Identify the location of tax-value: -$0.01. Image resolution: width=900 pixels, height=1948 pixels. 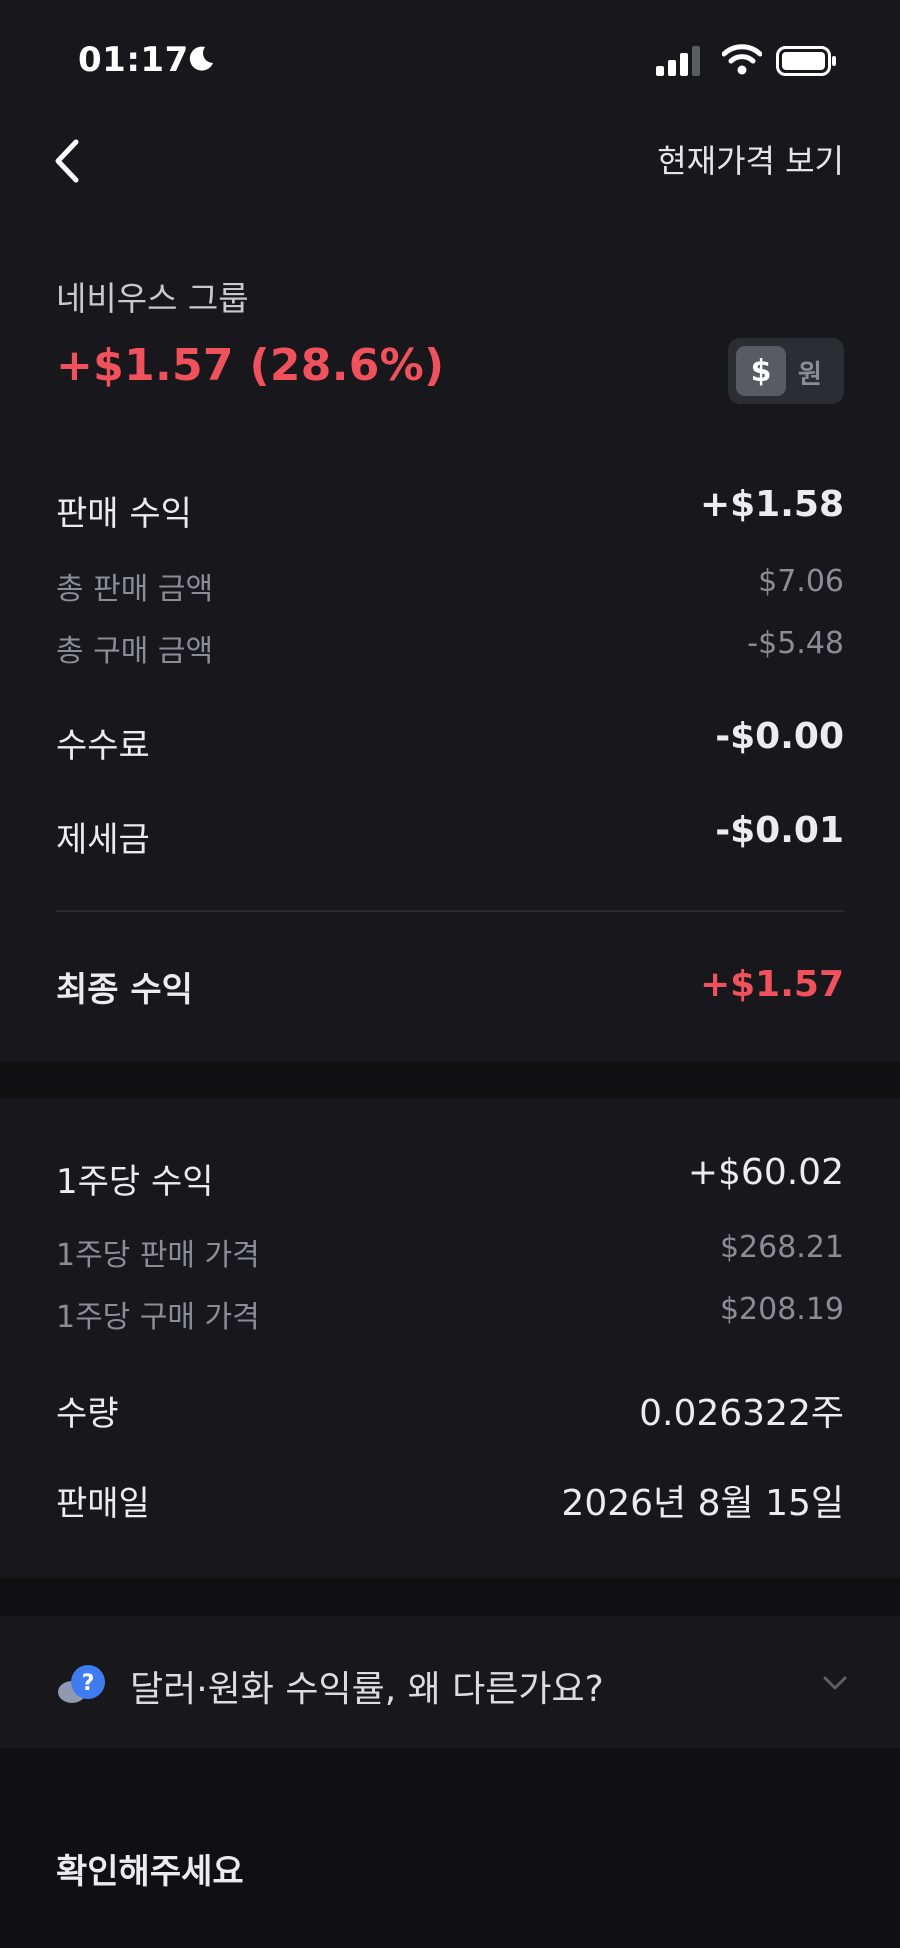
(779, 830).